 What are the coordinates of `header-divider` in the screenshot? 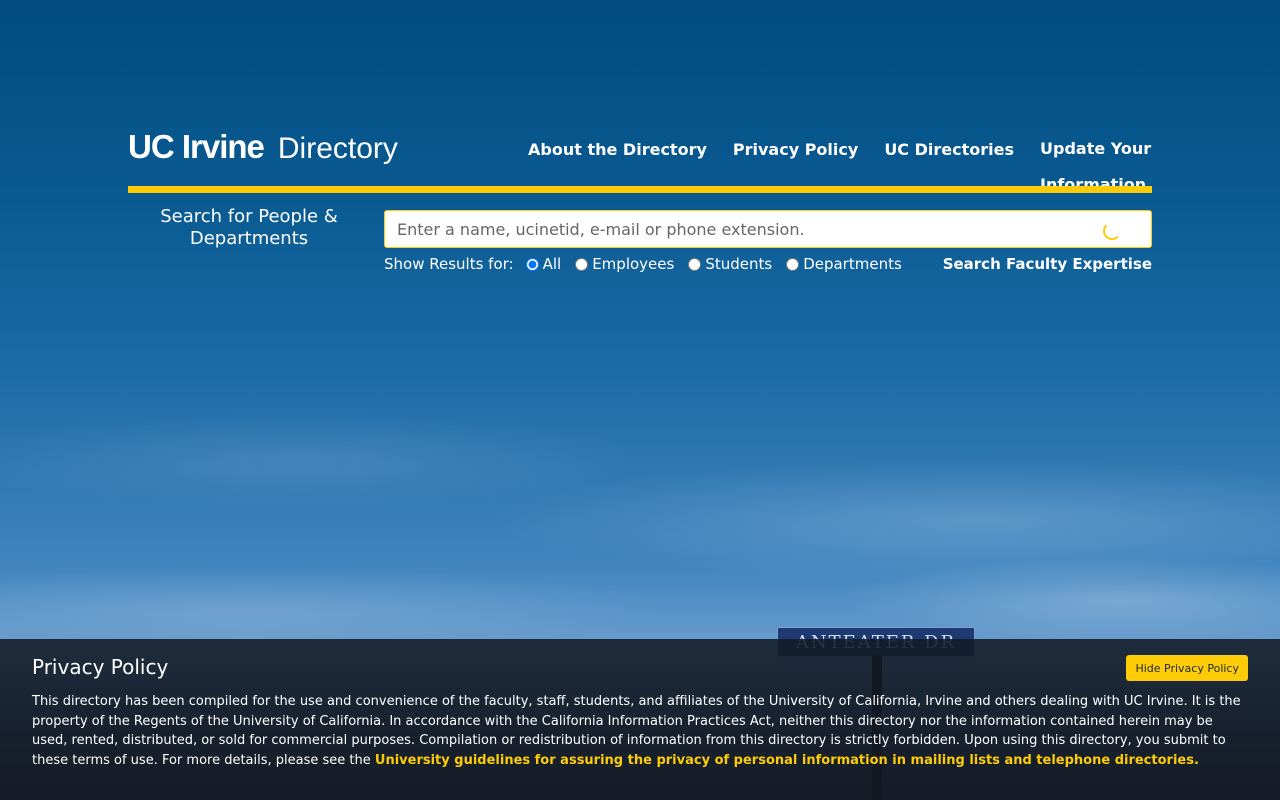 It's located at (640, 189).